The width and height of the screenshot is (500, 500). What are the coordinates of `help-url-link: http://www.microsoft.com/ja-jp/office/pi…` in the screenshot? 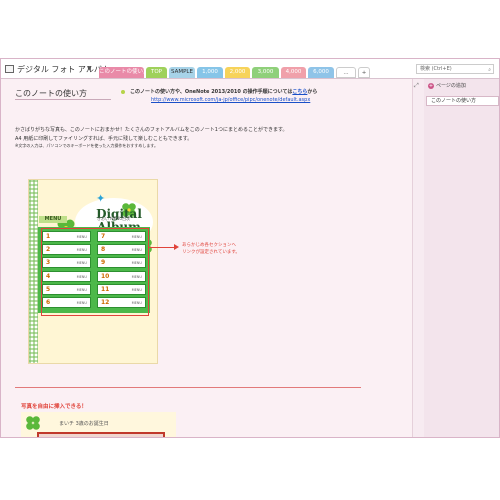 It's located at (230, 100).